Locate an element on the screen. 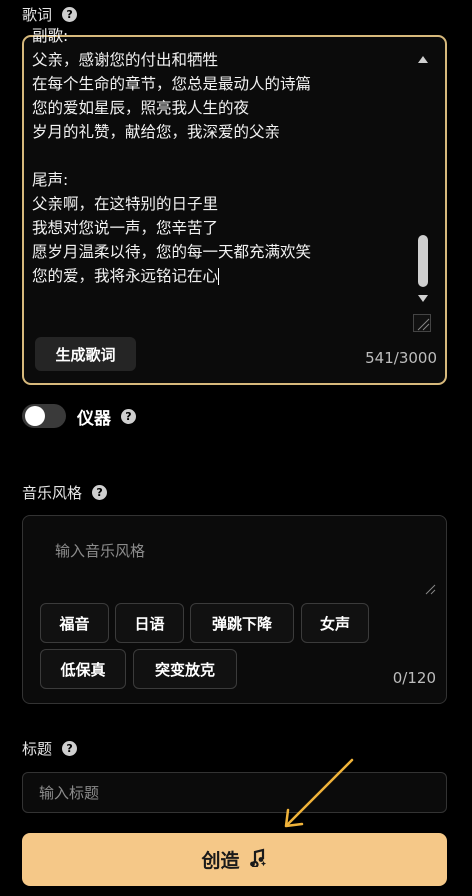 The width and height of the screenshot is (472, 896). lyrics-label: 歌词 is located at coordinates (37, 15).